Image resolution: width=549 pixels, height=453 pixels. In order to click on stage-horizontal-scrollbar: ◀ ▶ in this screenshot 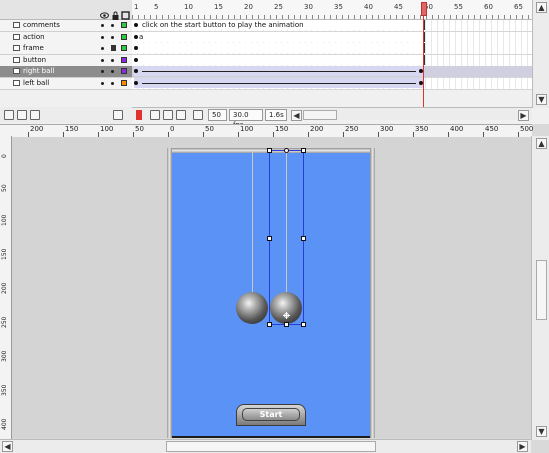, I will do `click(265, 446)`.